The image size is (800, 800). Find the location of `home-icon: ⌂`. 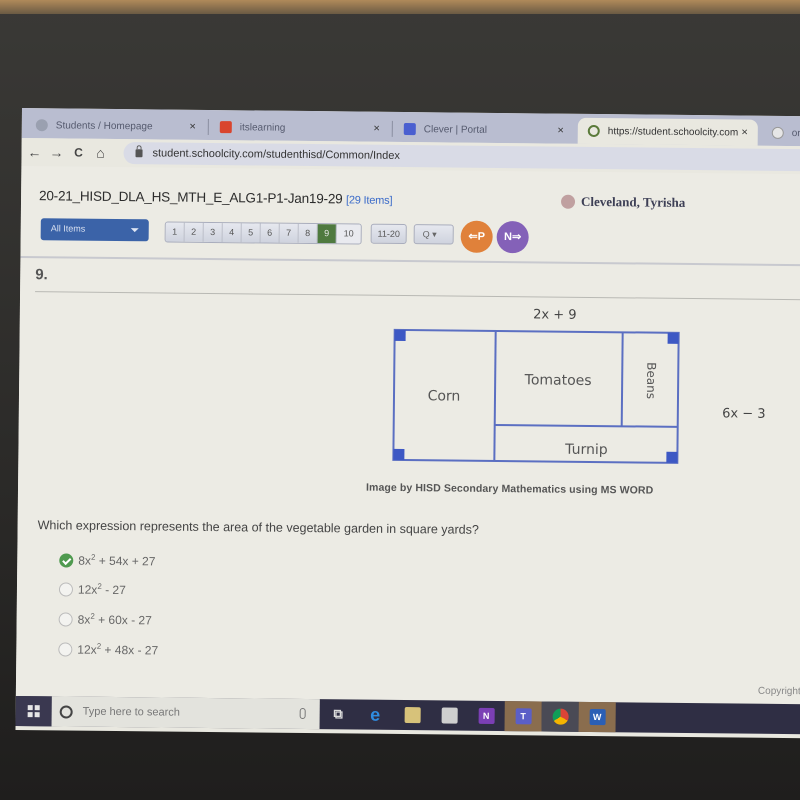

home-icon: ⌂ is located at coordinates (100, 153).